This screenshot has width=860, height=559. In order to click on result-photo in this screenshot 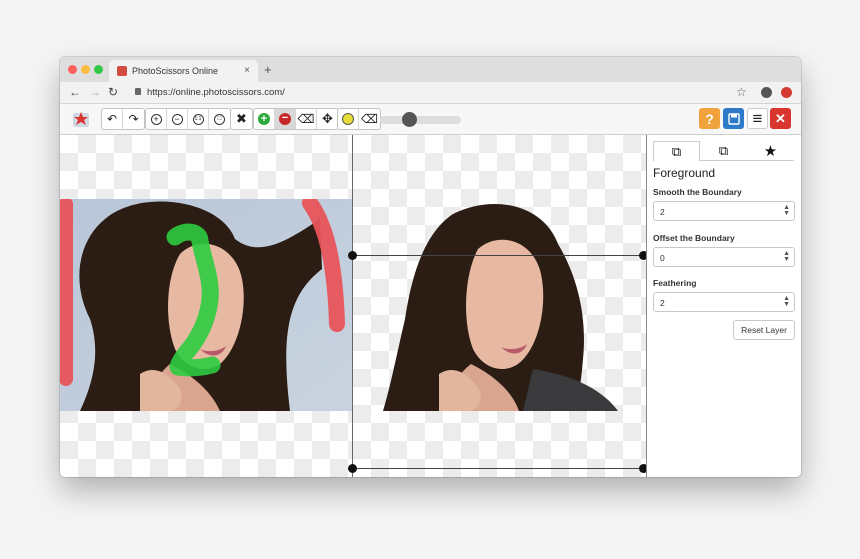, I will do `click(514, 305)`.